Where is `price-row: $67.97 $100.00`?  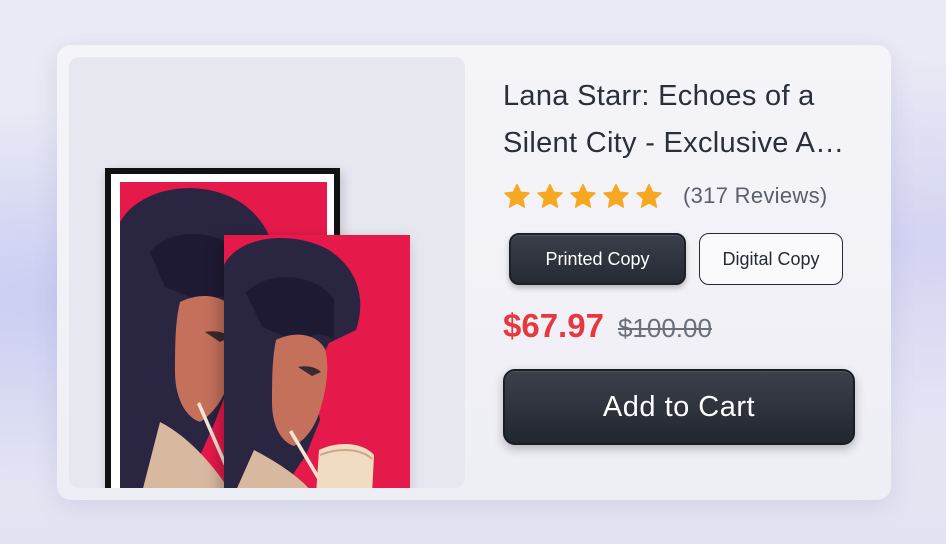
price-row: $67.97 $100.00 is located at coordinates (683, 327).